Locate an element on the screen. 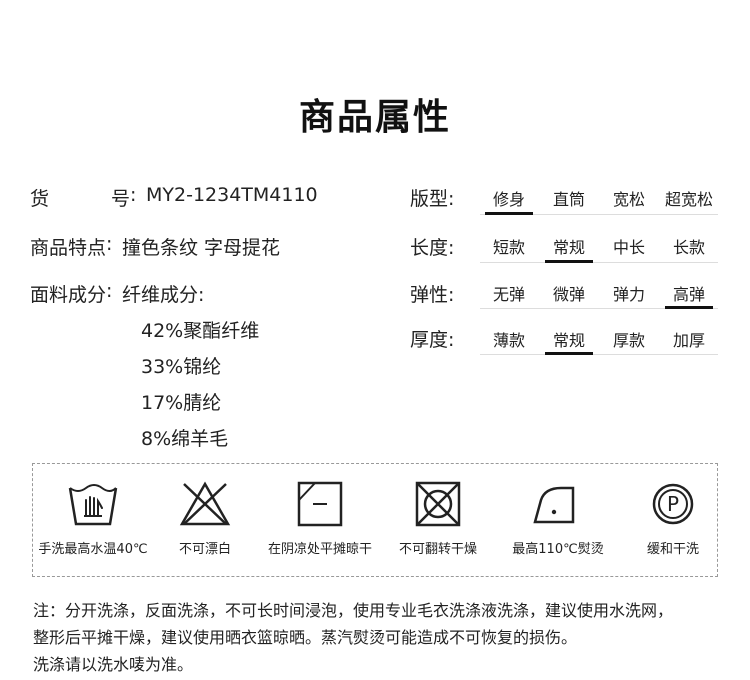 Image resolution: width=750 pixels, height=680 pixels. spec-option: 超宽松 is located at coordinates (688, 199).